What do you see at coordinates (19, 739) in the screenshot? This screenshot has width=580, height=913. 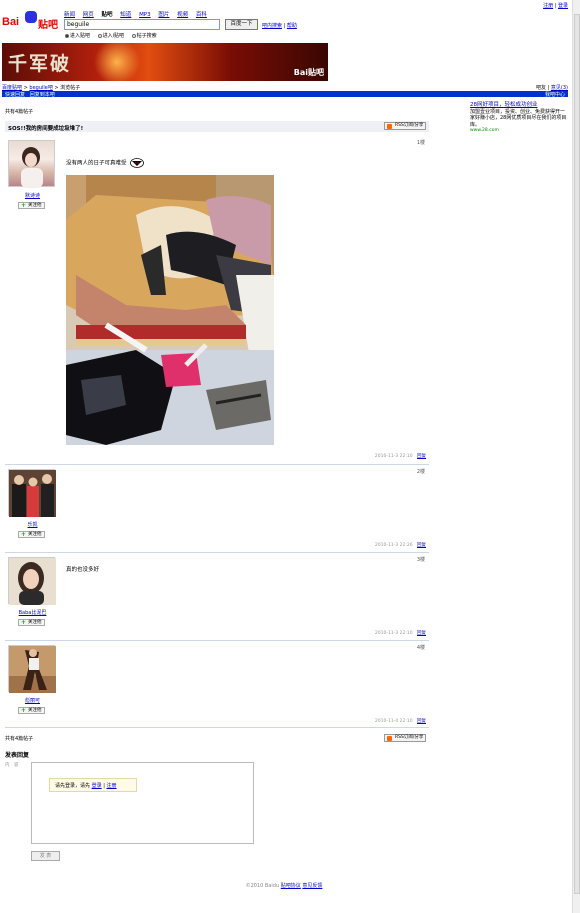 I see `post-count-bottom: 共有4篇帖子` at bounding box center [19, 739].